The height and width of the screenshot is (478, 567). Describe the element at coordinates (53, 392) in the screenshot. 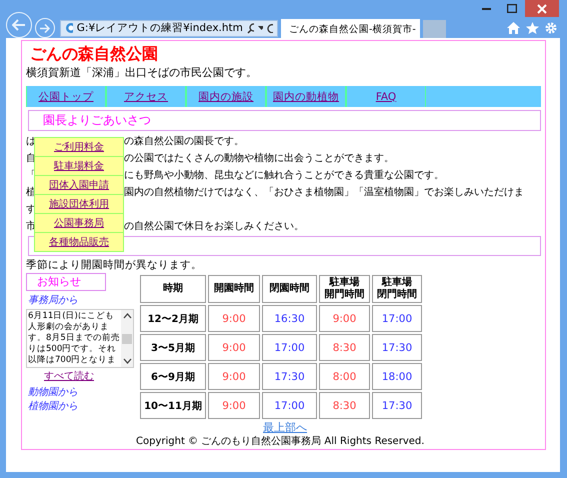

I see `news-source-link: 動物園から` at that location.